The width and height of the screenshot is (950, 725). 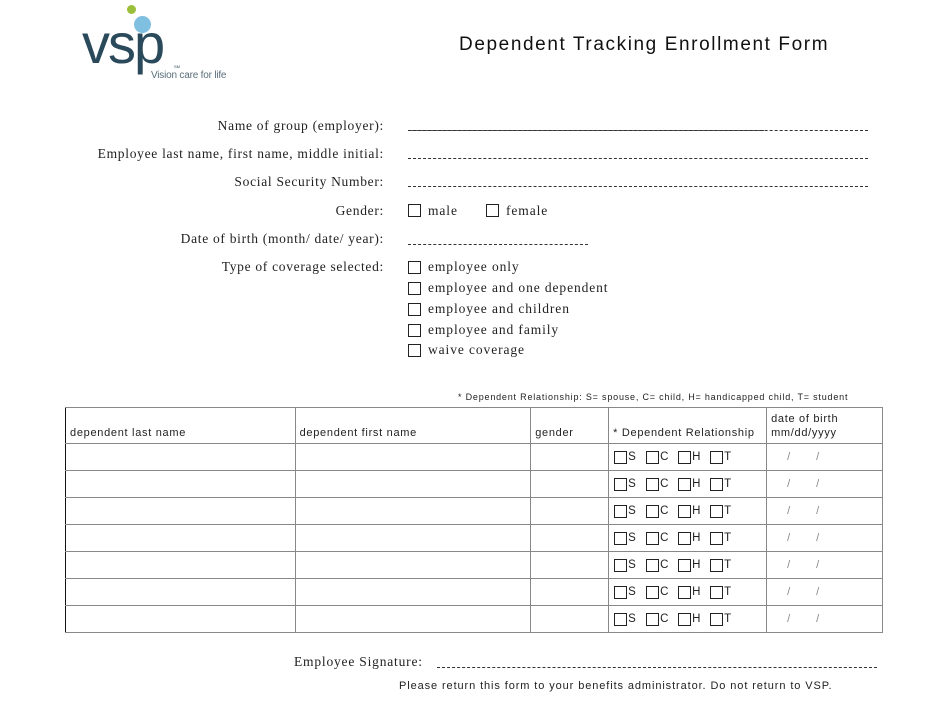 I want to click on gender-male-label: male, so click(x=443, y=210).